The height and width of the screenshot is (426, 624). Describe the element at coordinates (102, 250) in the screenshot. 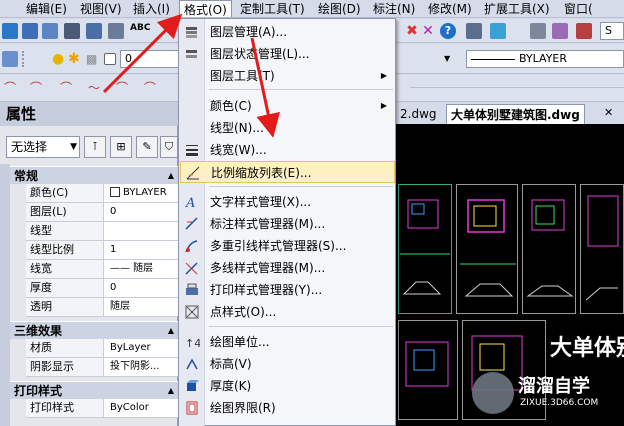

I see `prop-row-linetype-scale: 线型比例 1` at that location.